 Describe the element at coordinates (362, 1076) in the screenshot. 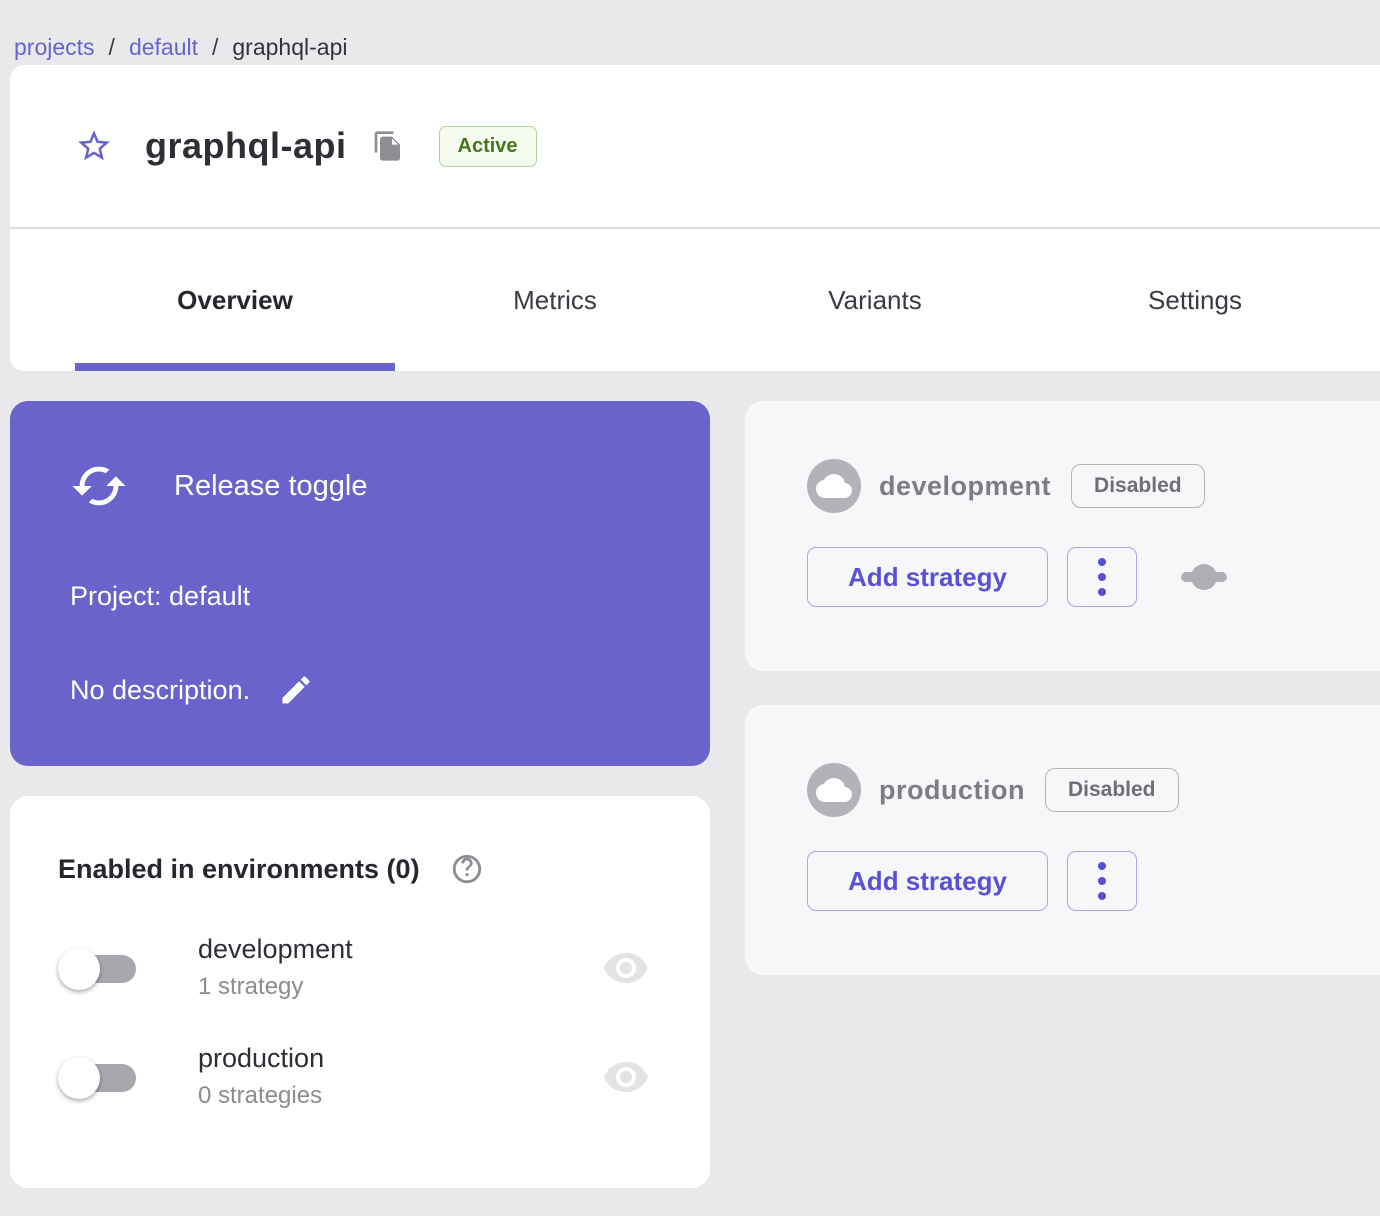

I see `env-toggle-row-production: production 0 strategies` at that location.